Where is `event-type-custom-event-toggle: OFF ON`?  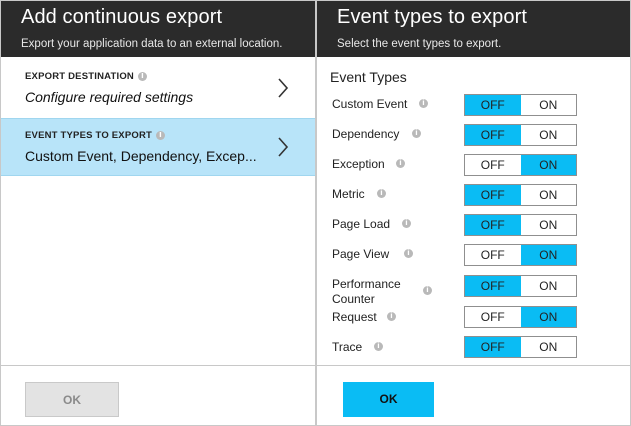
event-type-custom-event-toggle: OFF ON is located at coordinates (520, 105).